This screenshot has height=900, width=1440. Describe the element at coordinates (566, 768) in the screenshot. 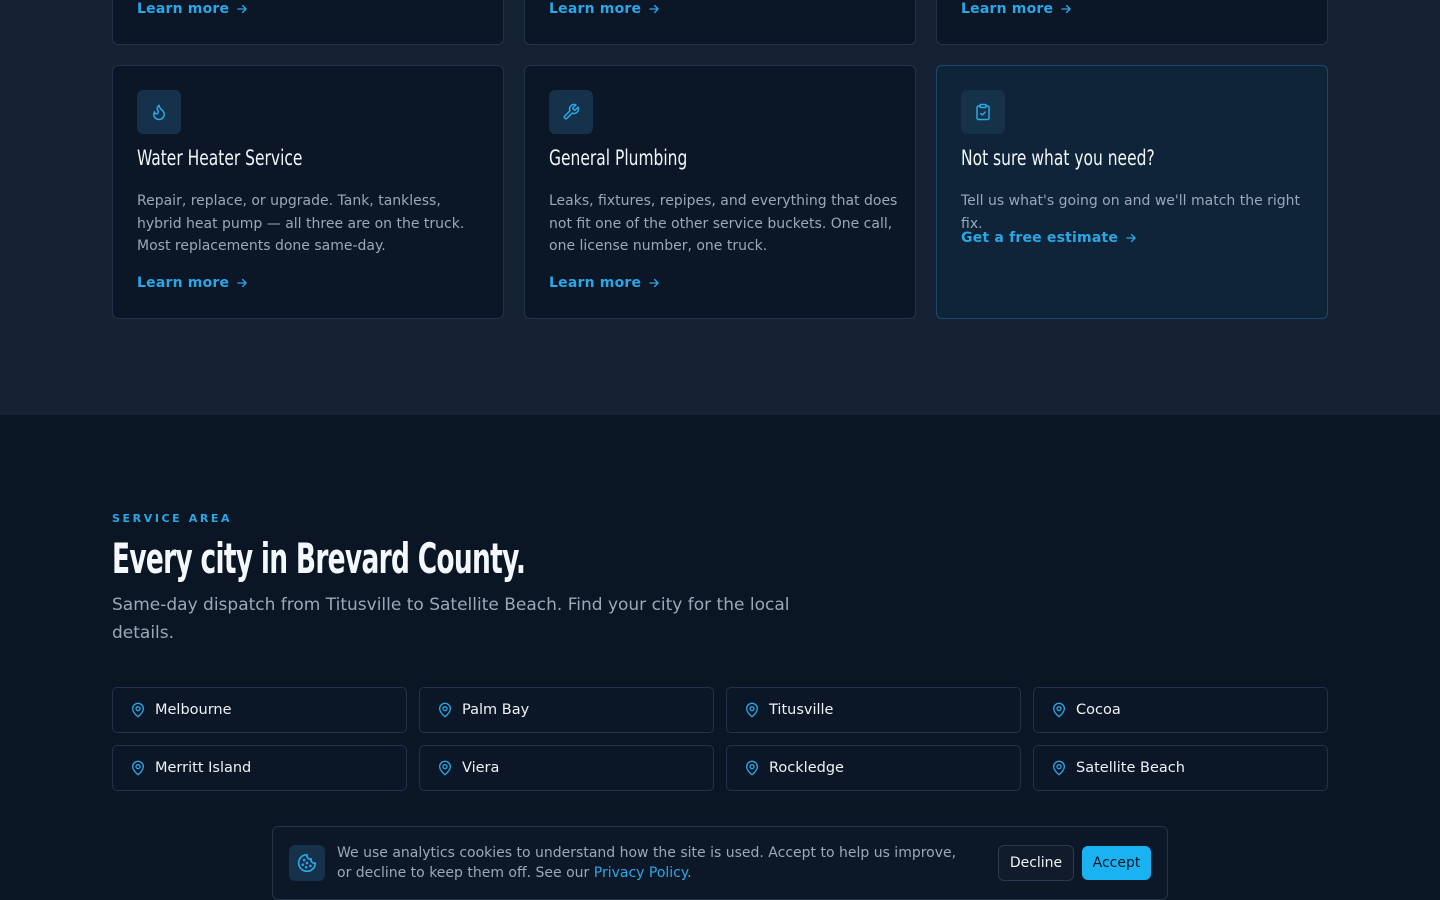

I see `city-link: Viera` at that location.